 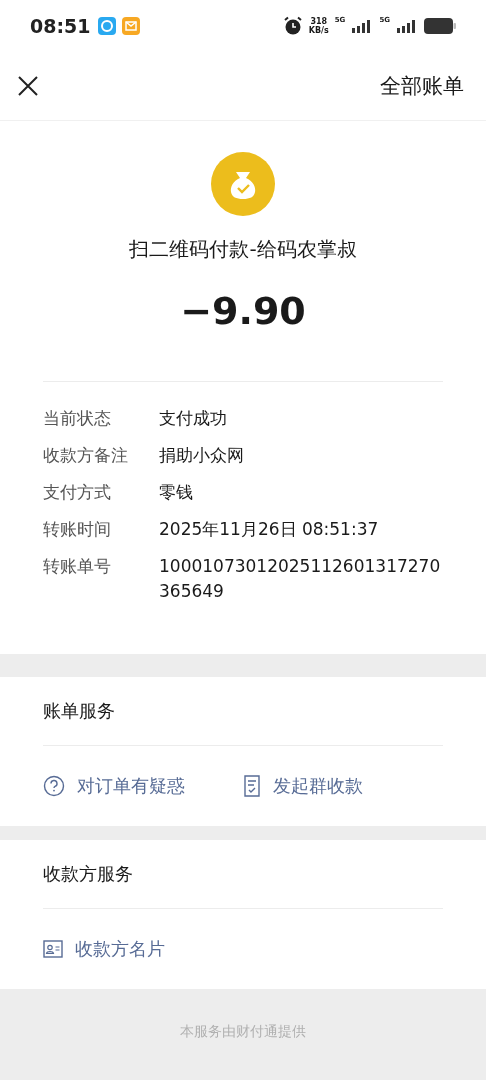 I want to click on detail-label: 收款方备注, so click(x=86, y=455).